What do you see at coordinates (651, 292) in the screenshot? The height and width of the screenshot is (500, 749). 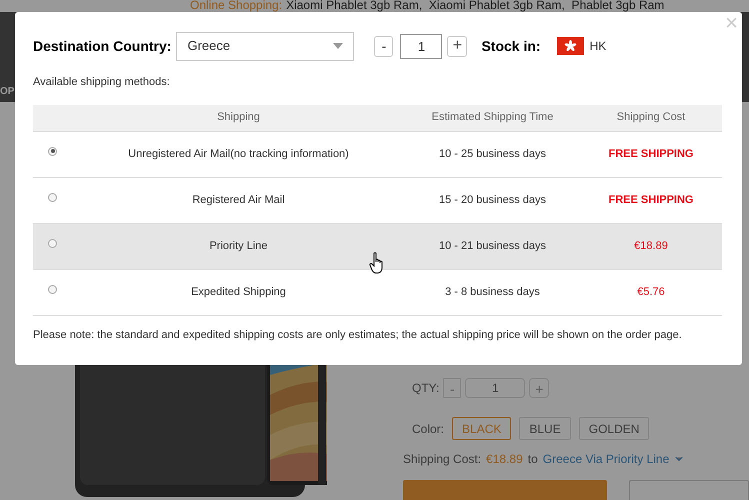 I see `shipping-cost: €5.76` at bounding box center [651, 292].